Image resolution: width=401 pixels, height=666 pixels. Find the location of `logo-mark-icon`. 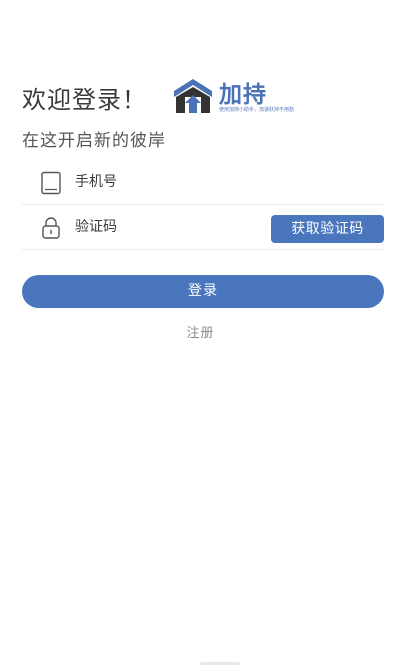

logo-mark-icon is located at coordinates (193, 96).